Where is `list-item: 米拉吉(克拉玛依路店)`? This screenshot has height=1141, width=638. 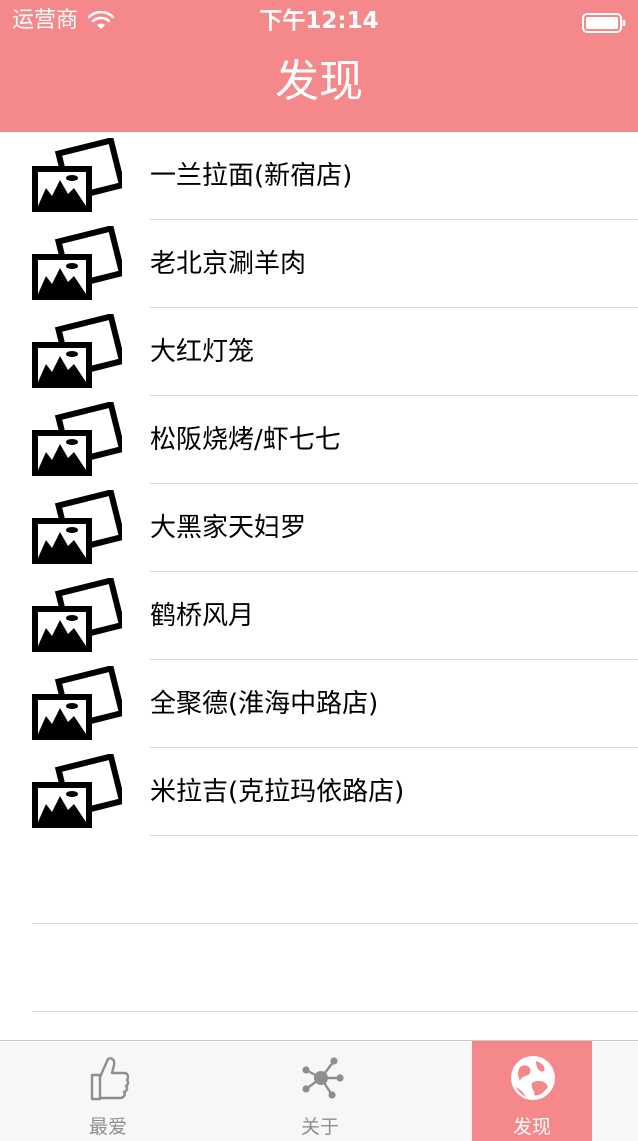 list-item: 米拉吉(克拉玛依路店) is located at coordinates (319, 792).